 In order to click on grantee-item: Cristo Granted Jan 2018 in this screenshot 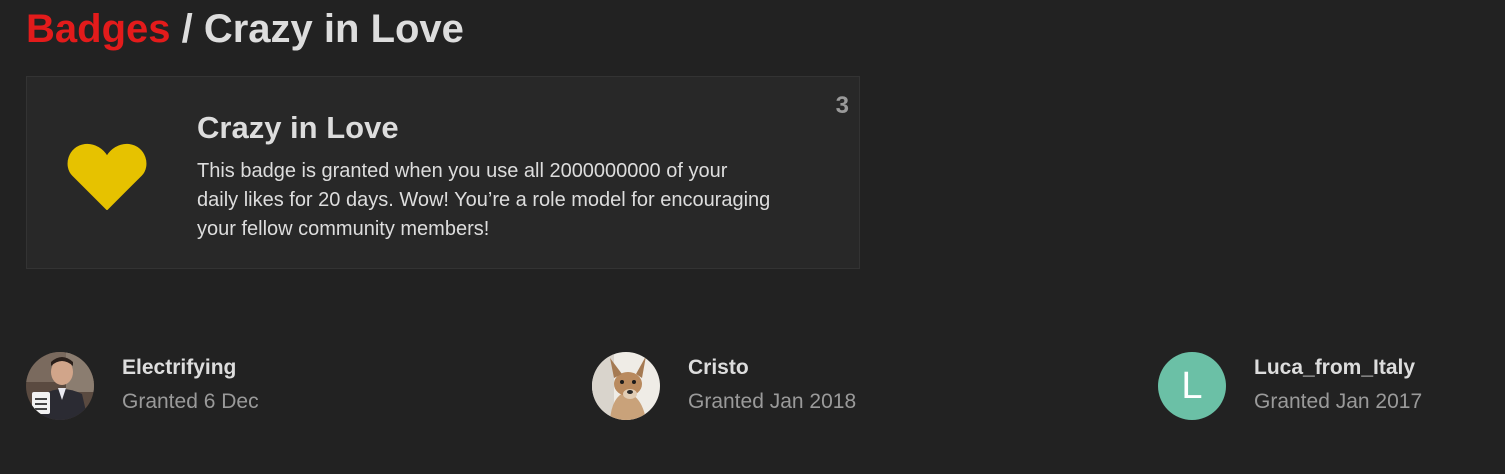, I will do `click(792, 386)`.